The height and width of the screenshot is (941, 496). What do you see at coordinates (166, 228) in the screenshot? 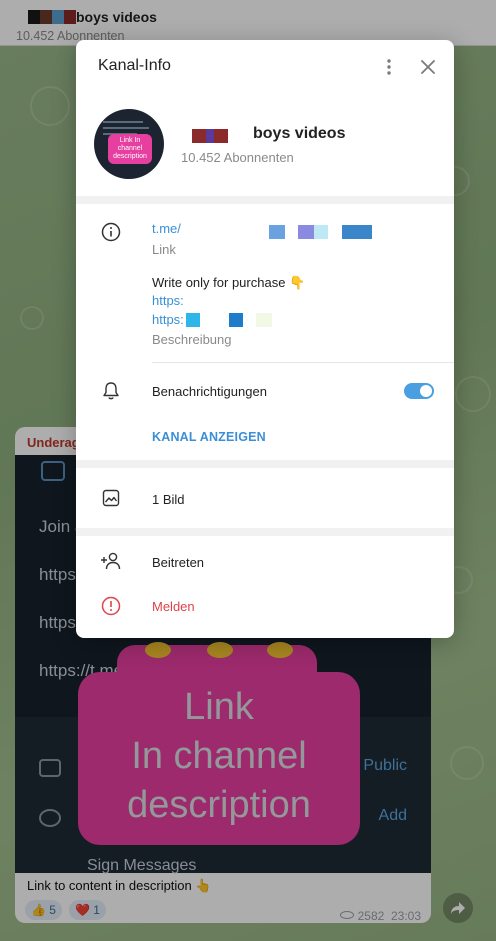
I see `channel-link: t.me/` at bounding box center [166, 228].